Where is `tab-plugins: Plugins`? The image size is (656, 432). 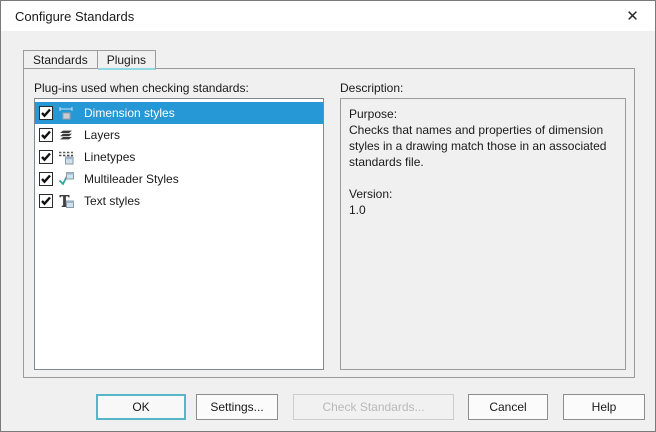 tab-plugins: Plugins is located at coordinates (127, 60).